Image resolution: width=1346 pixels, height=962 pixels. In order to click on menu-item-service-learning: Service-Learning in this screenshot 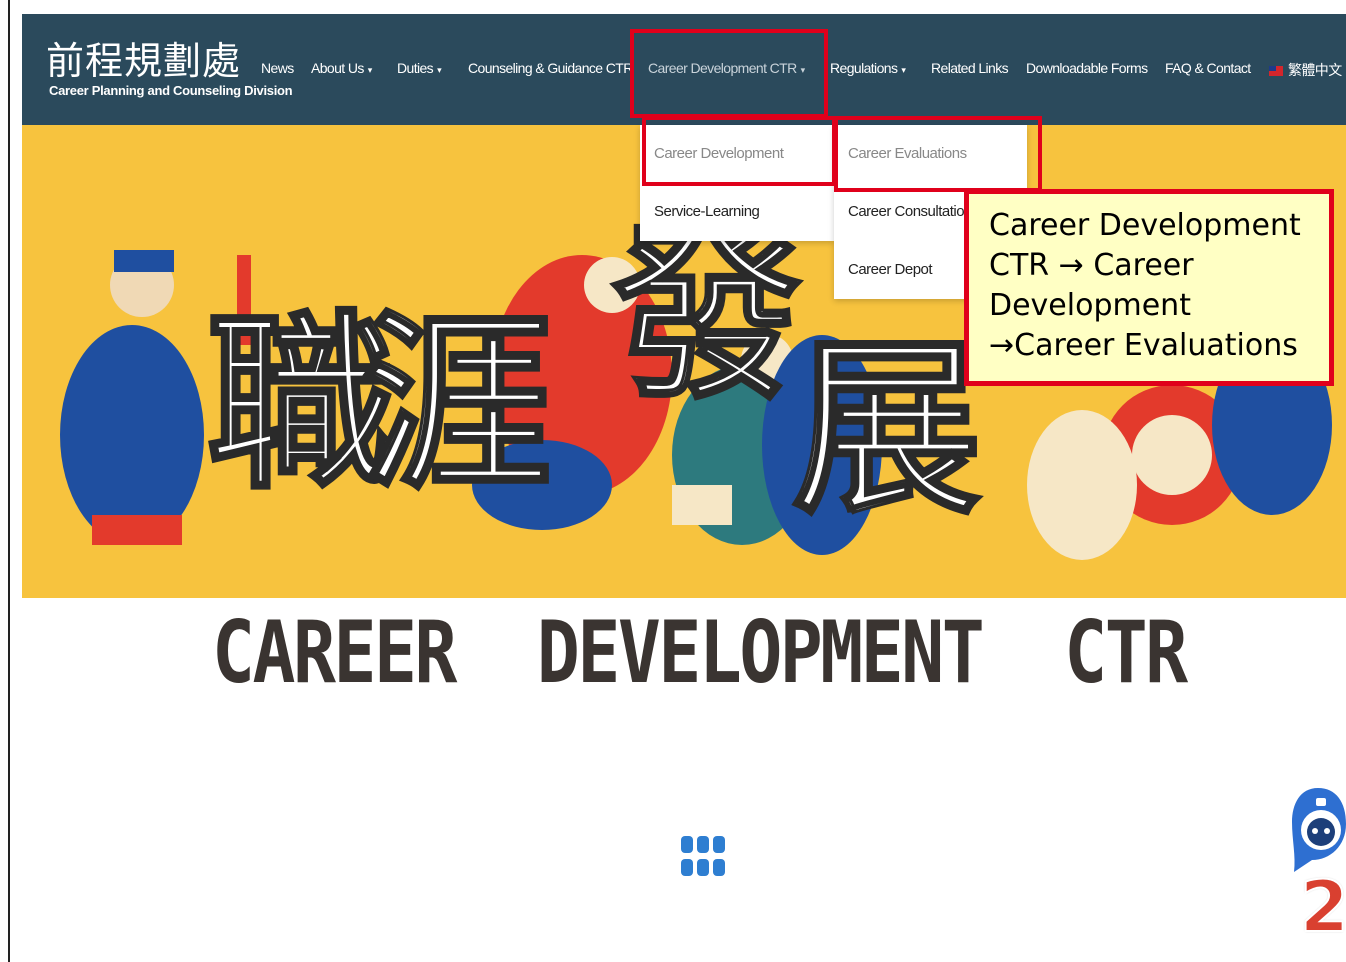, I will do `click(737, 212)`.